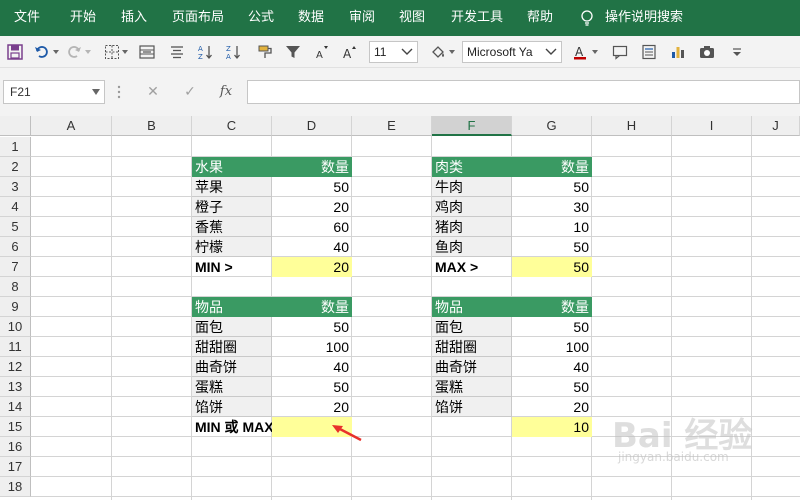  Describe the element at coordinates (190, 92) in the screenshot. I see `confirm-edit-button: ✓` at that location.